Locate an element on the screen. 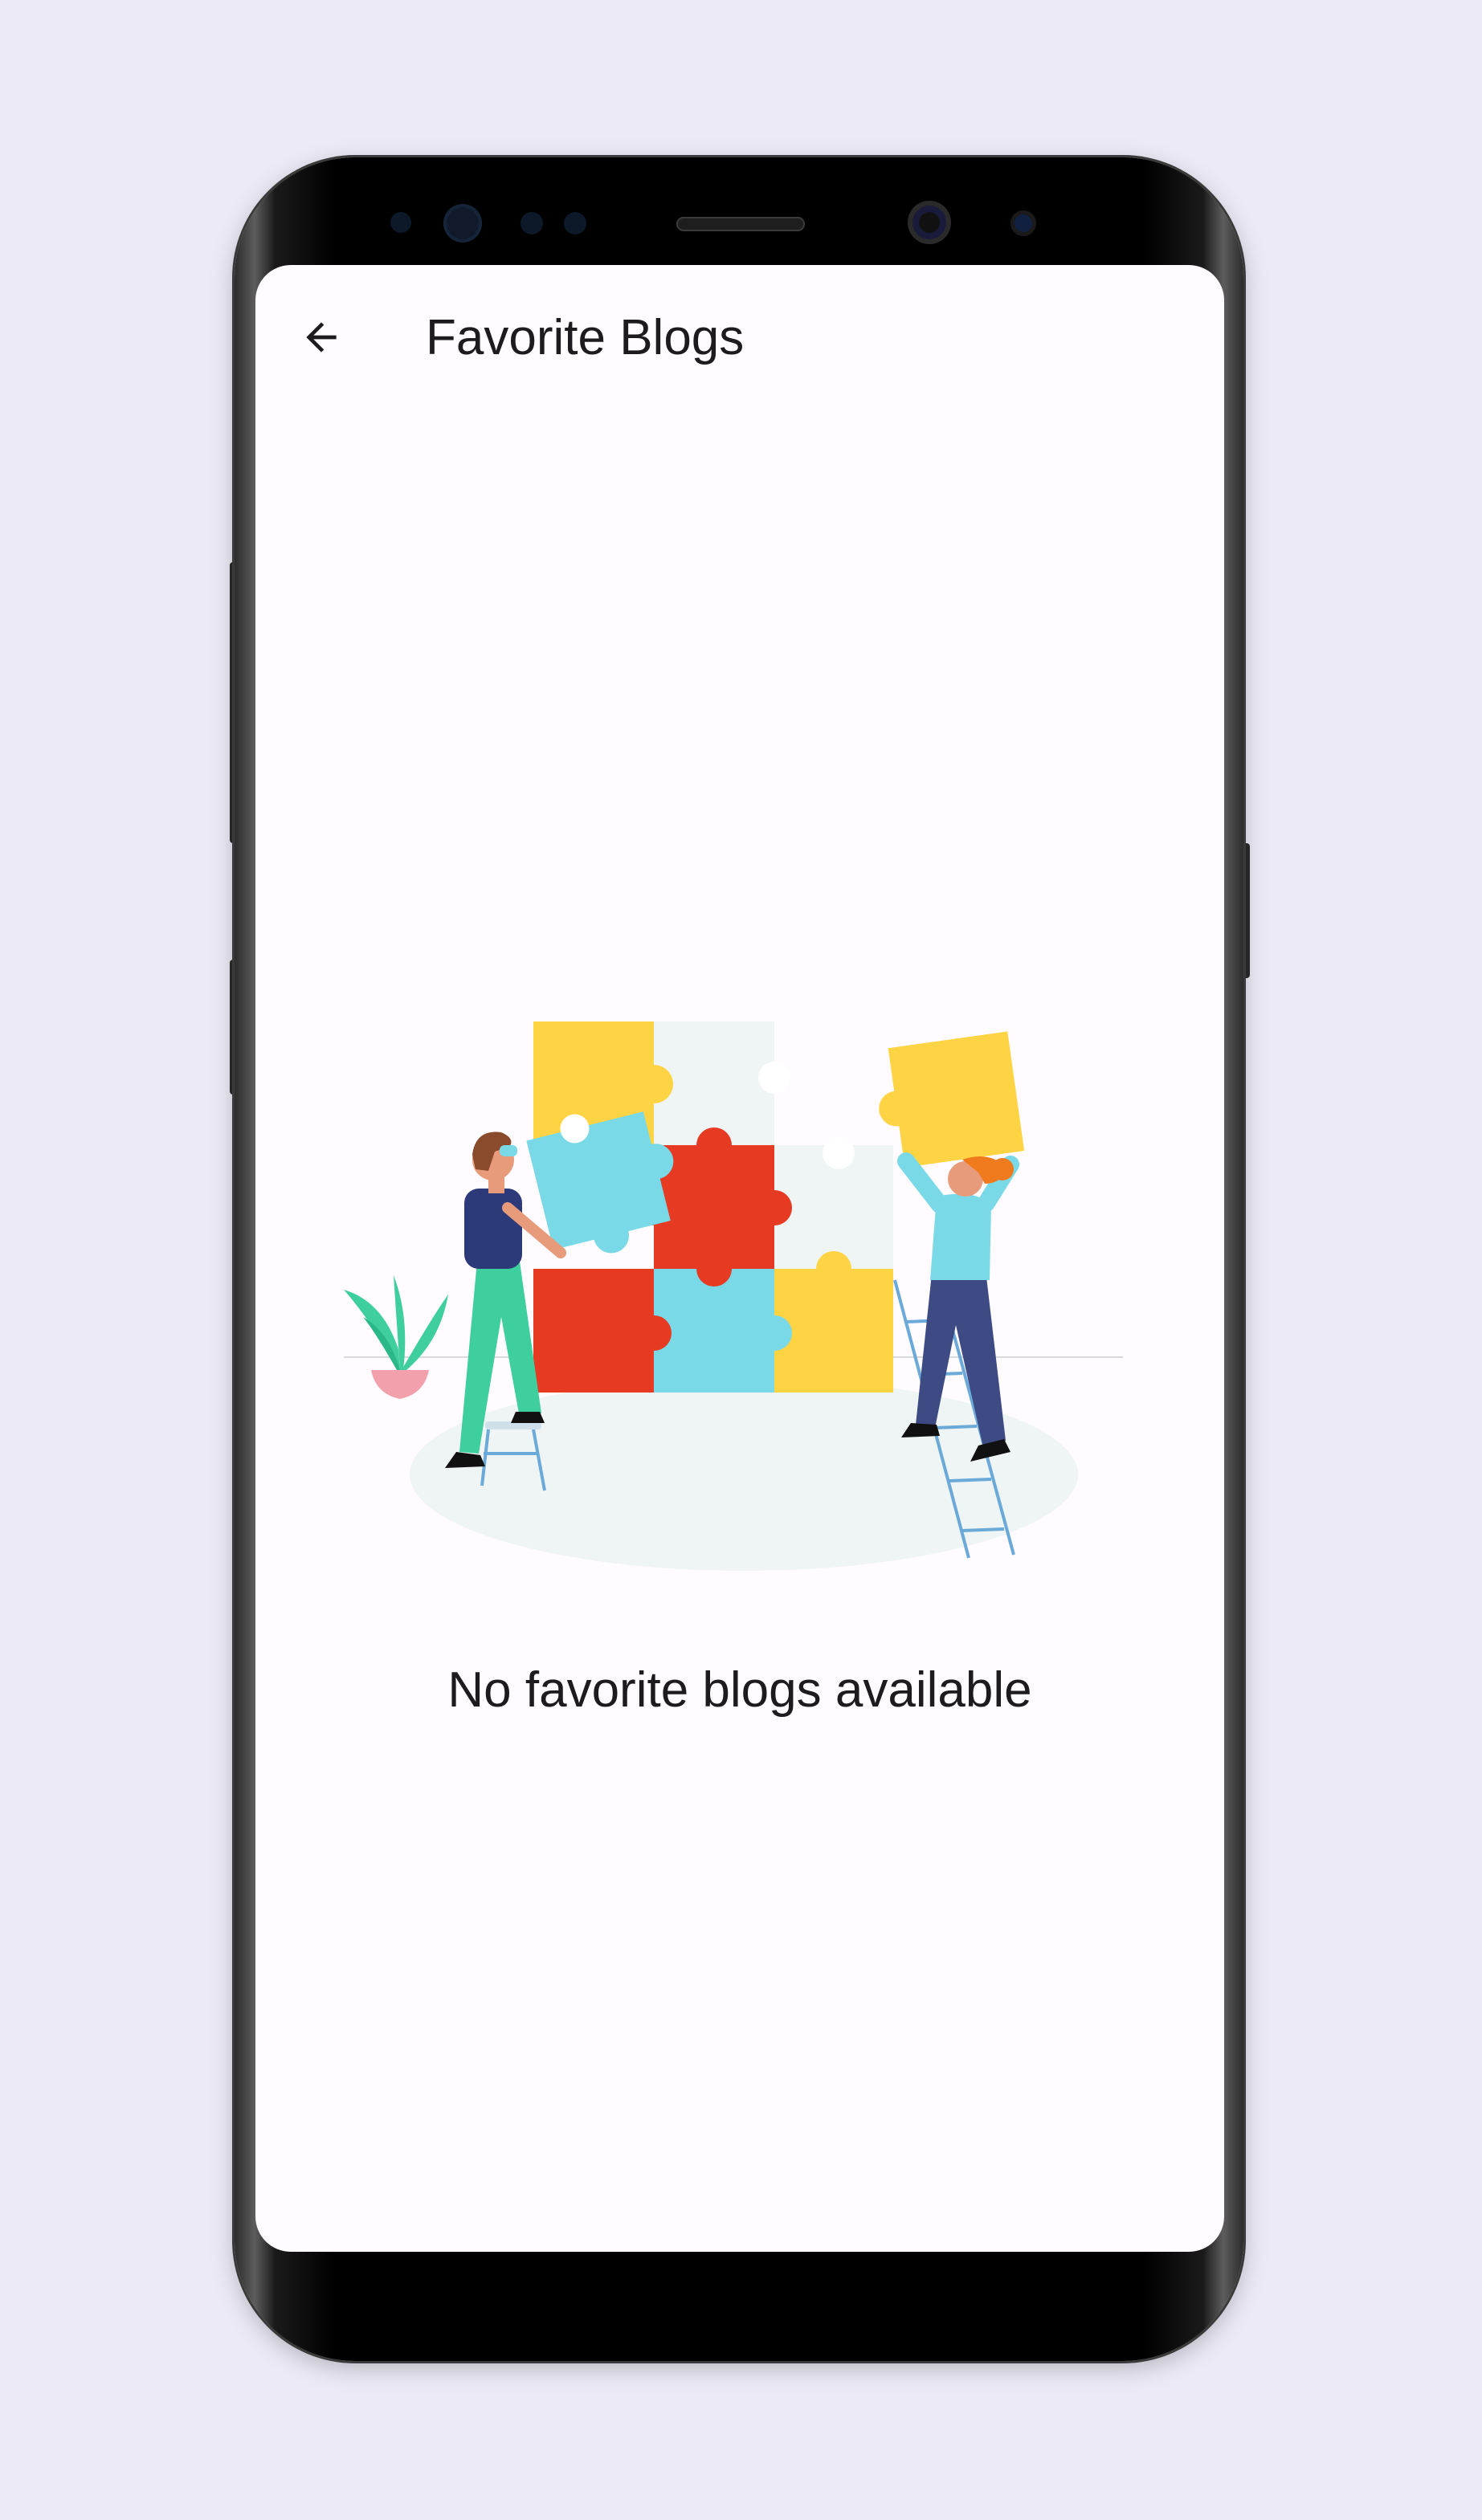 This screenshot has width=1482, height=2520. top-app-bar: Favorite Blogs is located at coordinates (739, 333).